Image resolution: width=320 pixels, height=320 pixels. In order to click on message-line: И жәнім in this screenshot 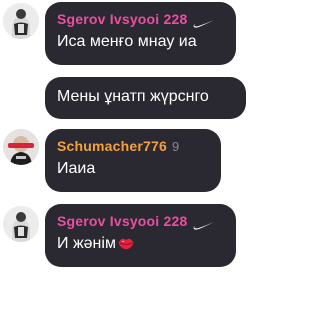, I will do `click(140, 245)`.